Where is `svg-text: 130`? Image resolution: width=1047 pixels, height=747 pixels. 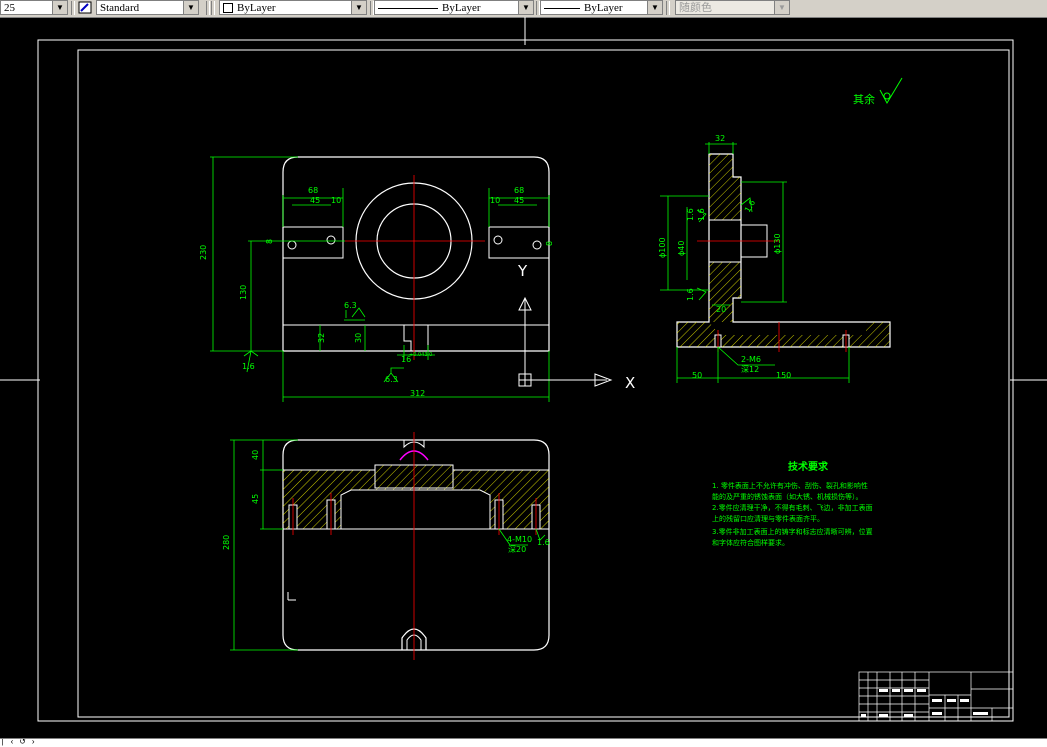
svg-text: 130 is located at coordinates (243, 292).